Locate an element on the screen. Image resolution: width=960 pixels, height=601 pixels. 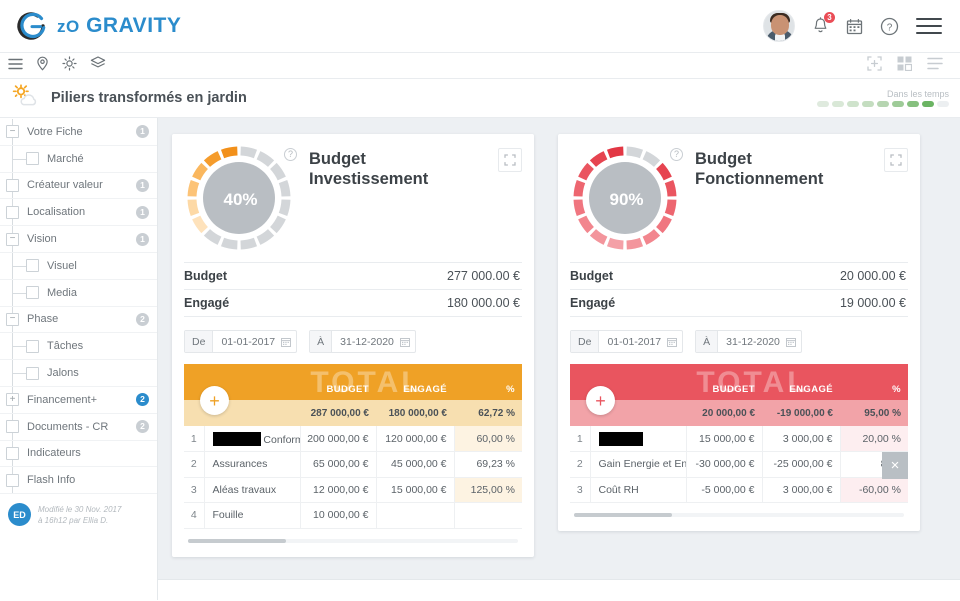
question-circle-icon: ? is located at coordinates (889, 26).